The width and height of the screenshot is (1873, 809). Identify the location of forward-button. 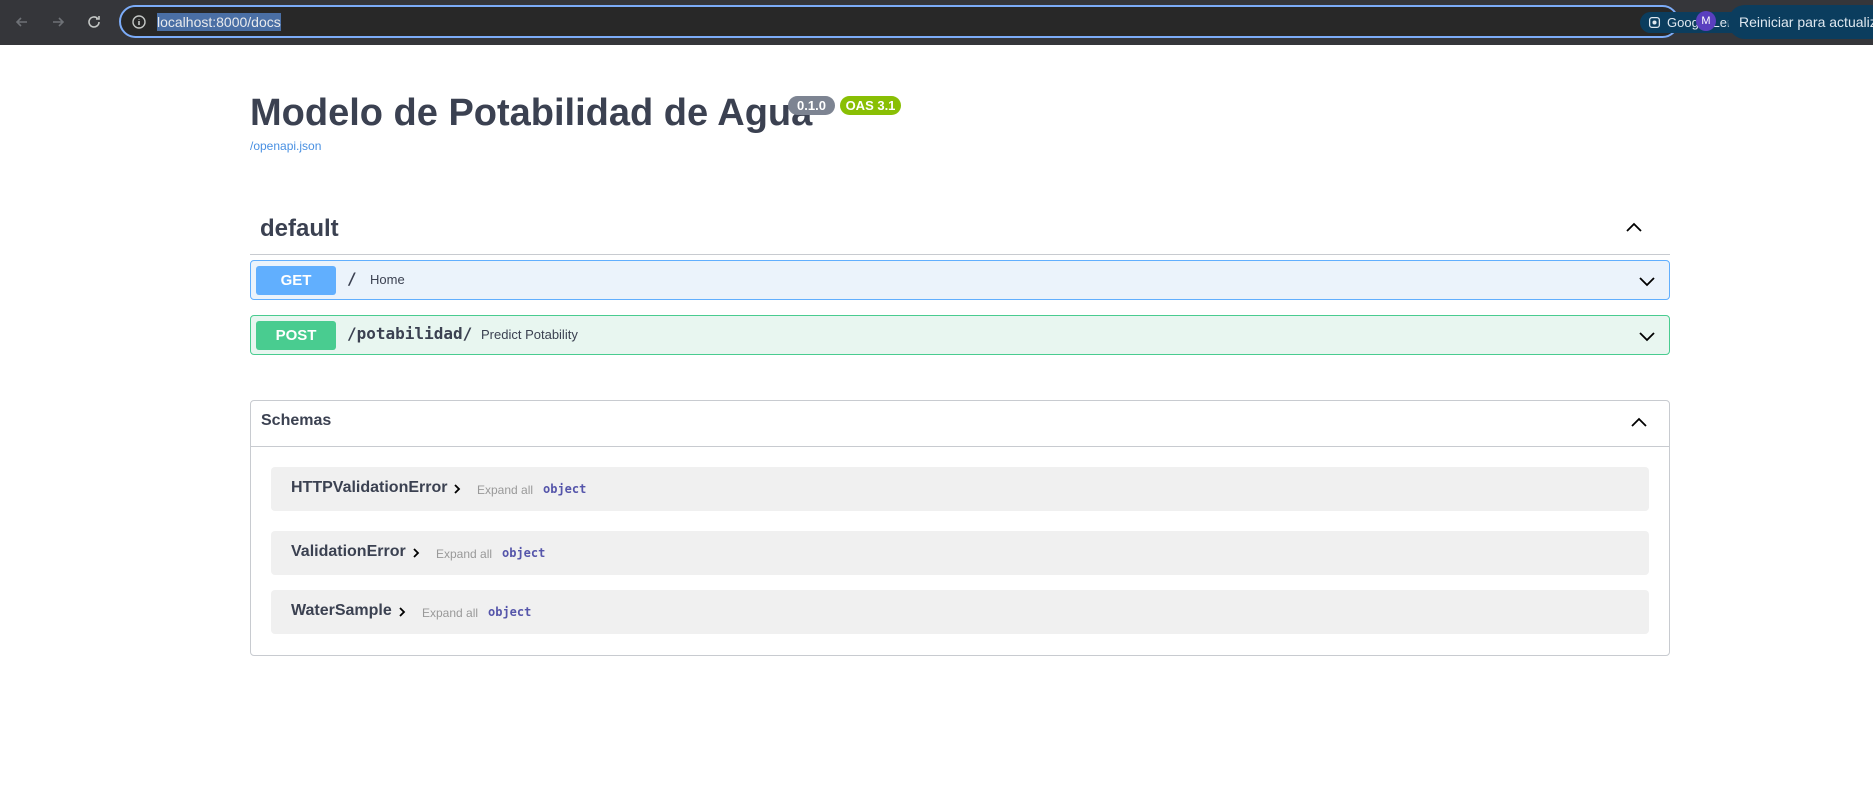
(58, 22).